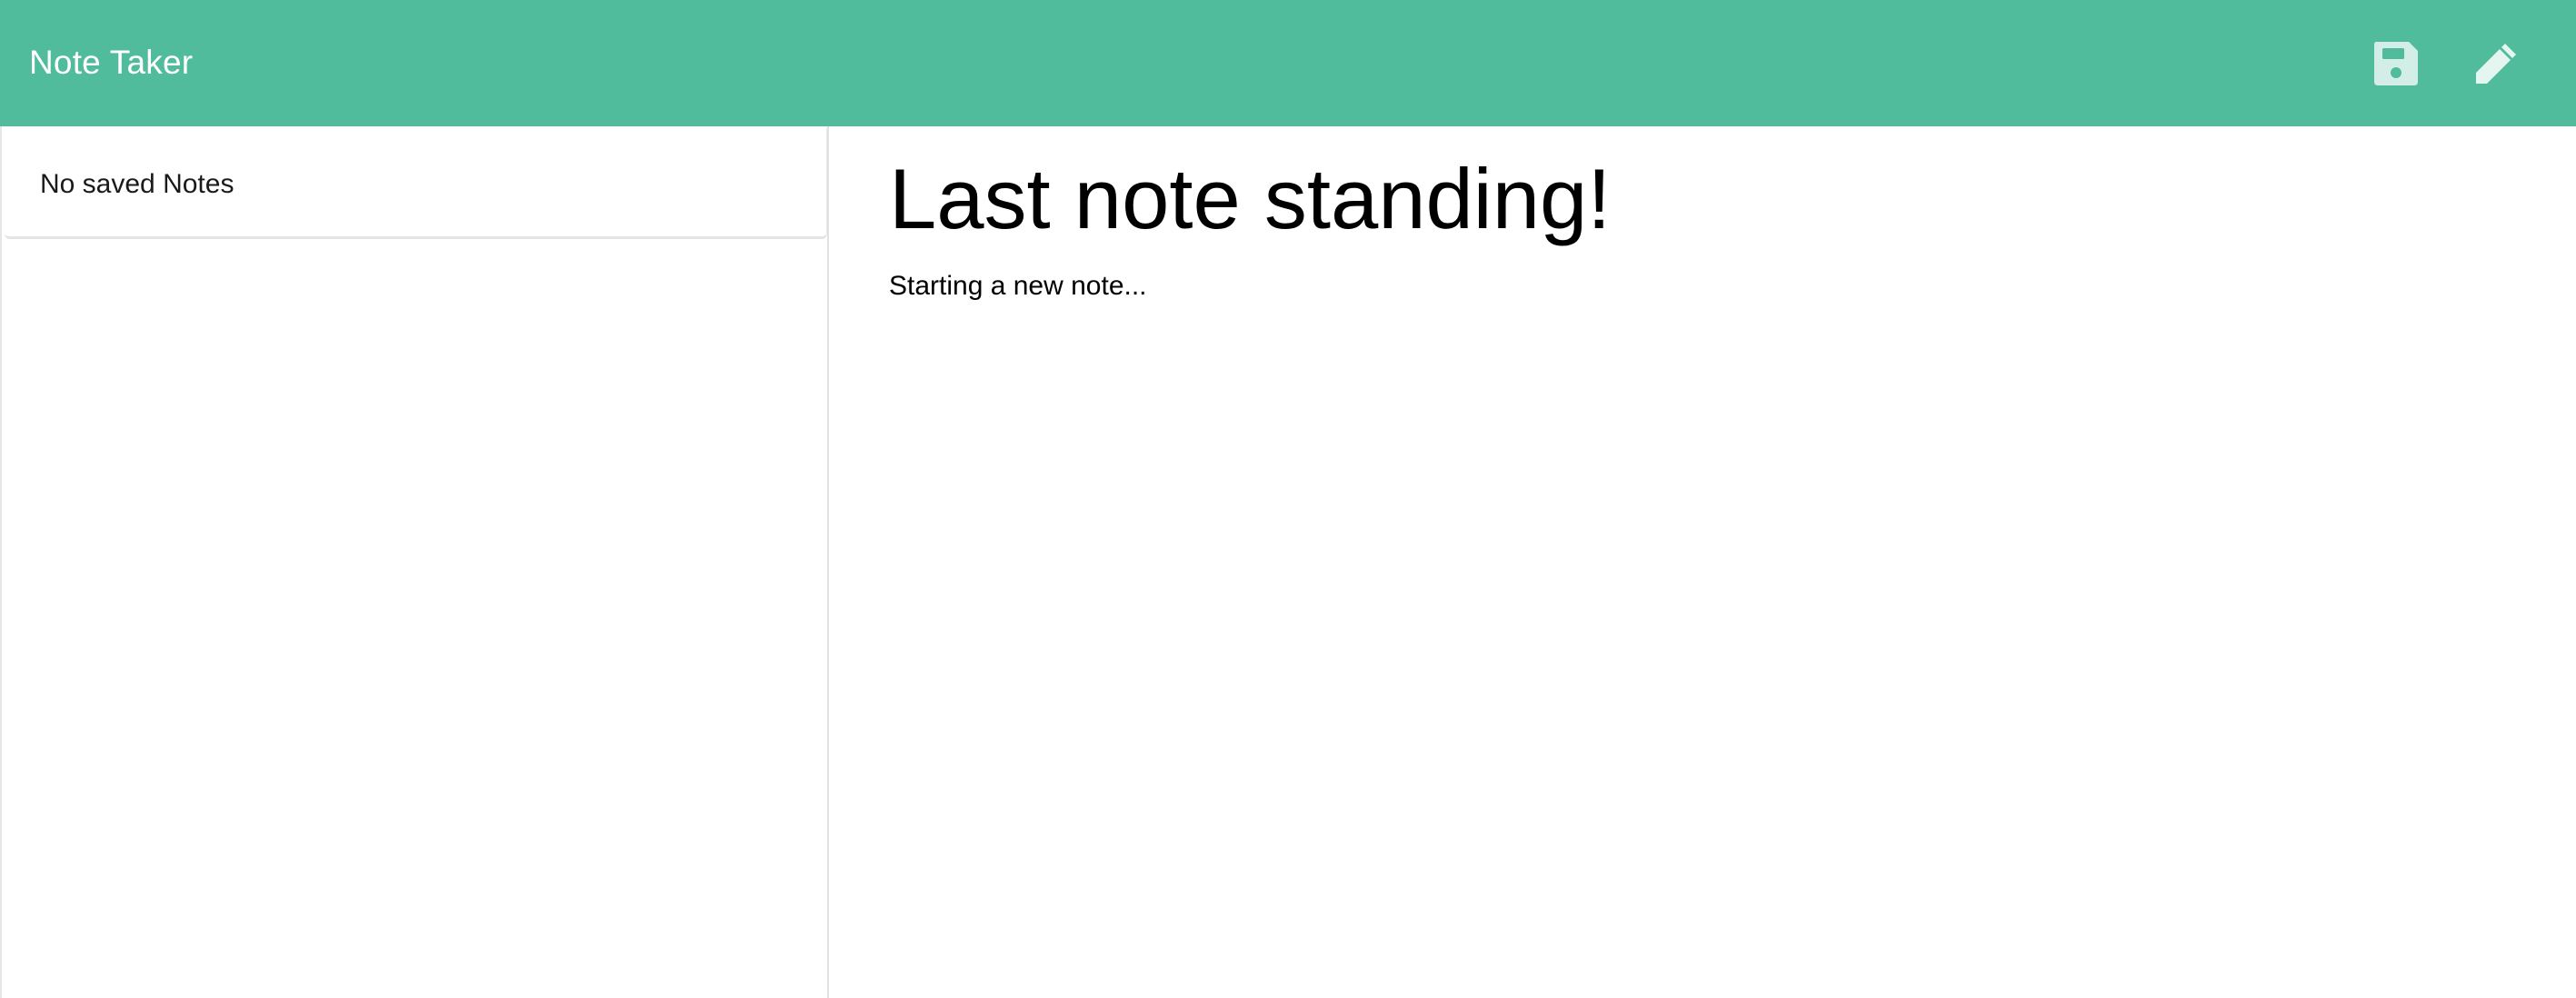  I want to click on navbar: Note Taker, so click(1288, 63).